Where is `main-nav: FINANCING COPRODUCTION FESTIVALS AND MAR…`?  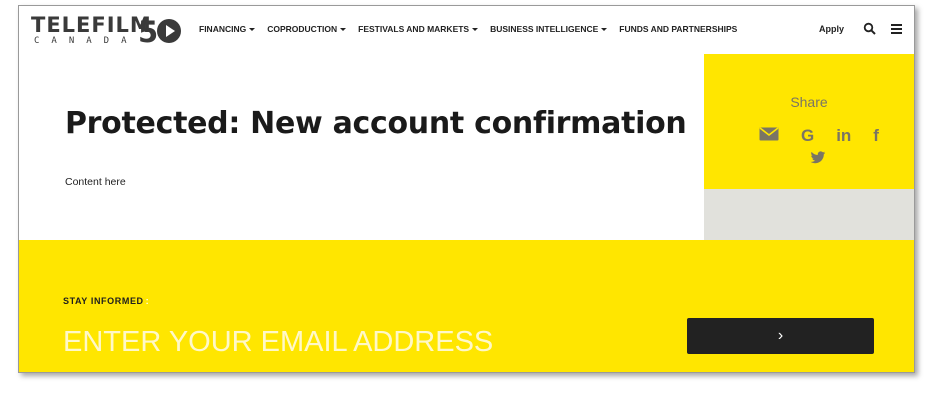 main-nav: FINANCING COPRODUCTION FESTIVALS AND MAR… is located at coordinates (474, 29).